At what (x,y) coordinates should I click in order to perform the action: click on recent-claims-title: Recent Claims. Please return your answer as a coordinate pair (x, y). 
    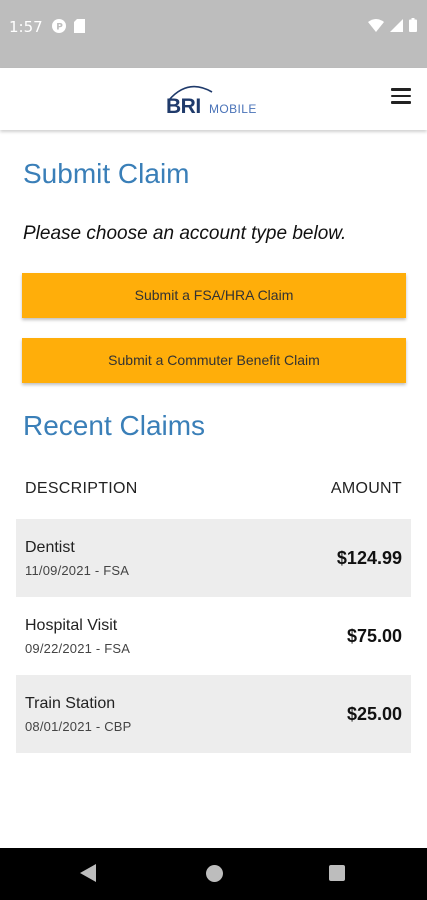
    Looking at the image, I should click on (114, 425).